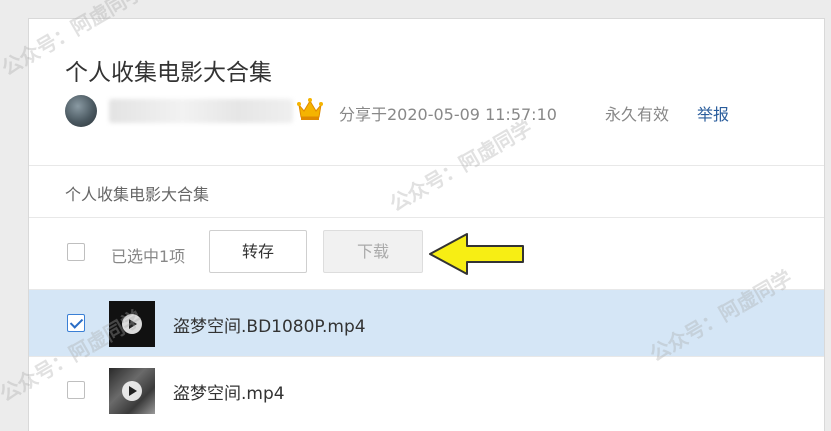 The height and width of the screenshot is (431, 831). I want to click on share-time: 分享于2020-05-09 11:57:10, so click(448, 114).